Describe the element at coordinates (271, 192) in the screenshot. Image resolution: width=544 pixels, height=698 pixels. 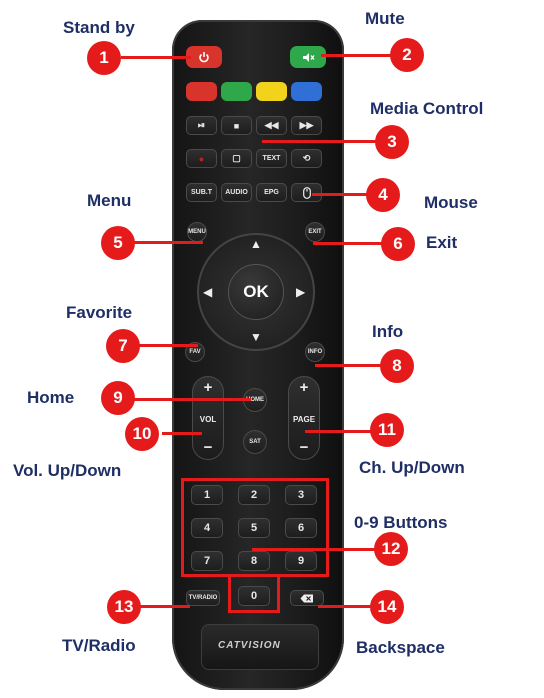
I see `epg-button: EPG` at that location.